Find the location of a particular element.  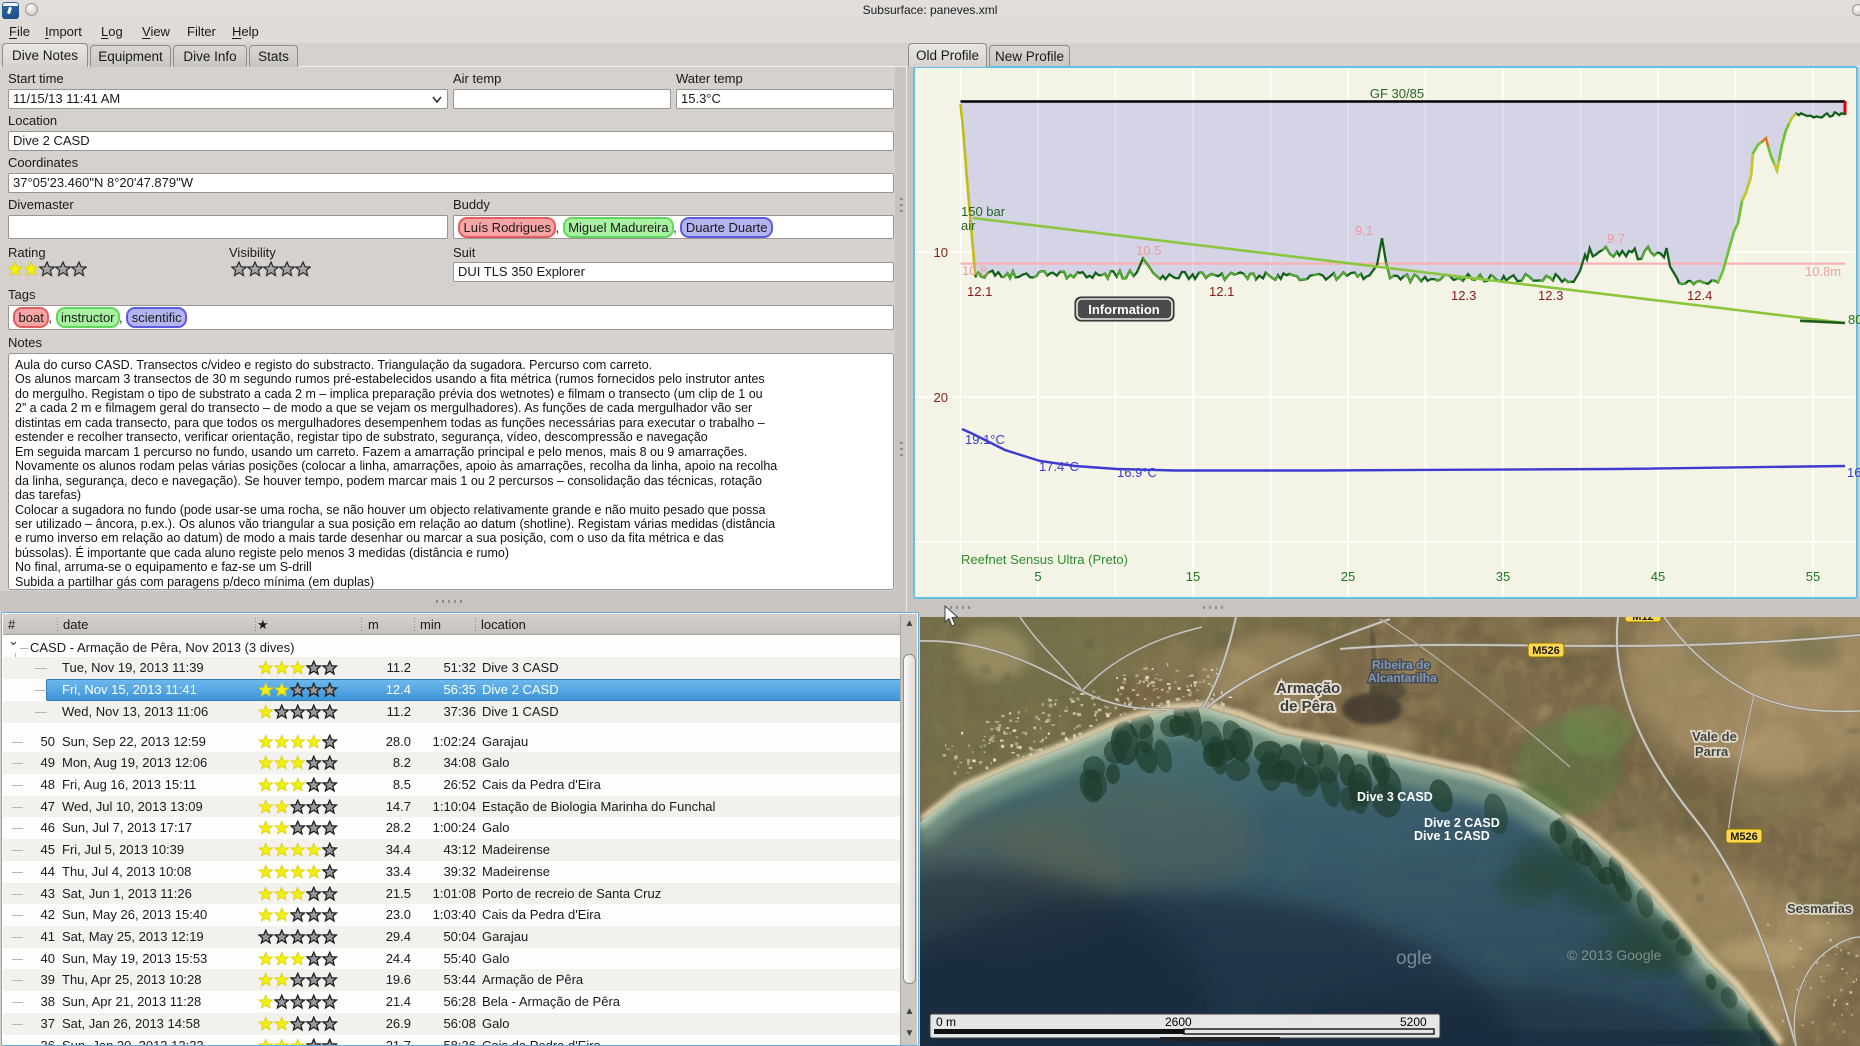

svg-text: Information is located at coordinates (1124, 309).